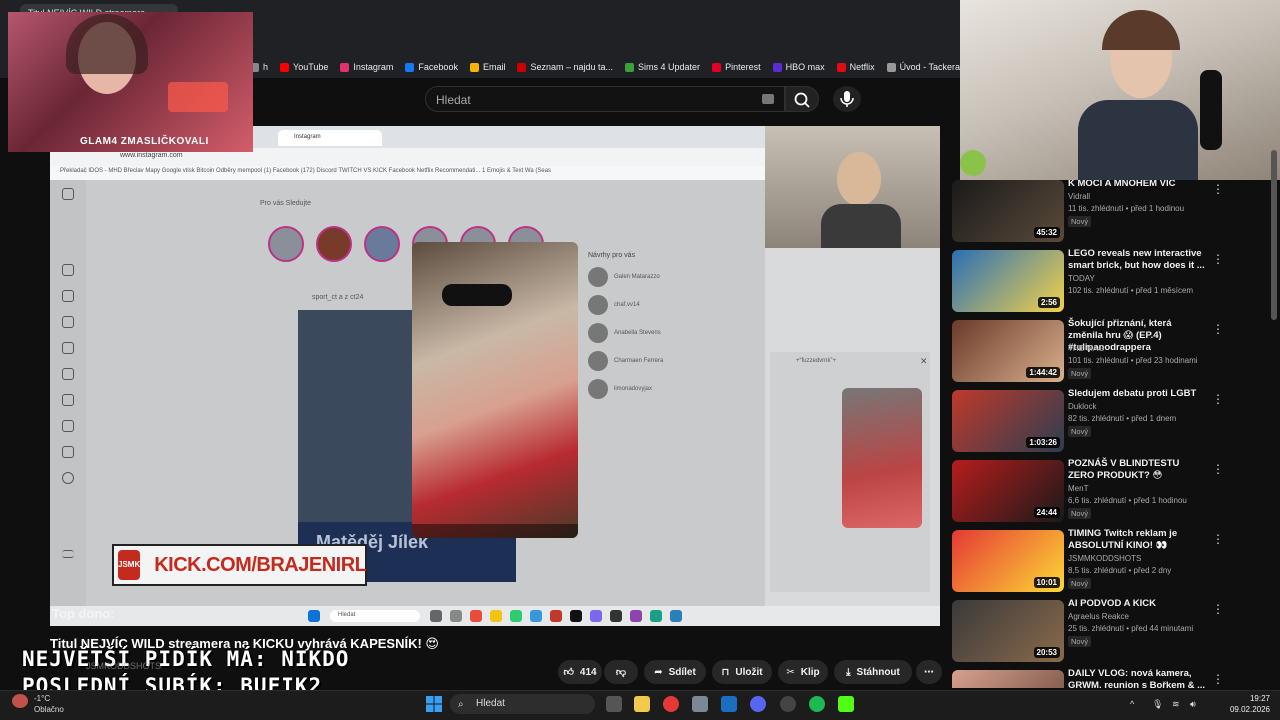 The image size is (1280, 720). Describe the element at coordinates (758, 704) in the screenshot. I see `discord-icon` at that location.